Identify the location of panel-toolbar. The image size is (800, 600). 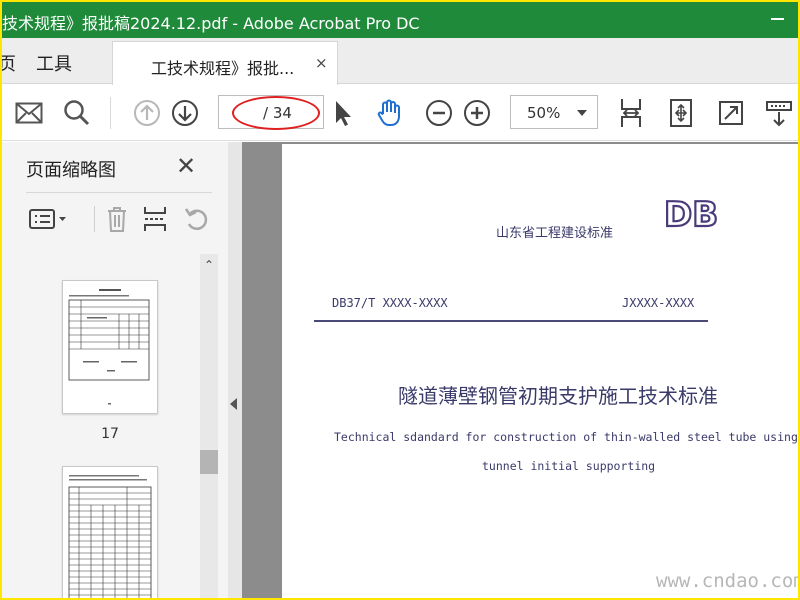
(120, 219).